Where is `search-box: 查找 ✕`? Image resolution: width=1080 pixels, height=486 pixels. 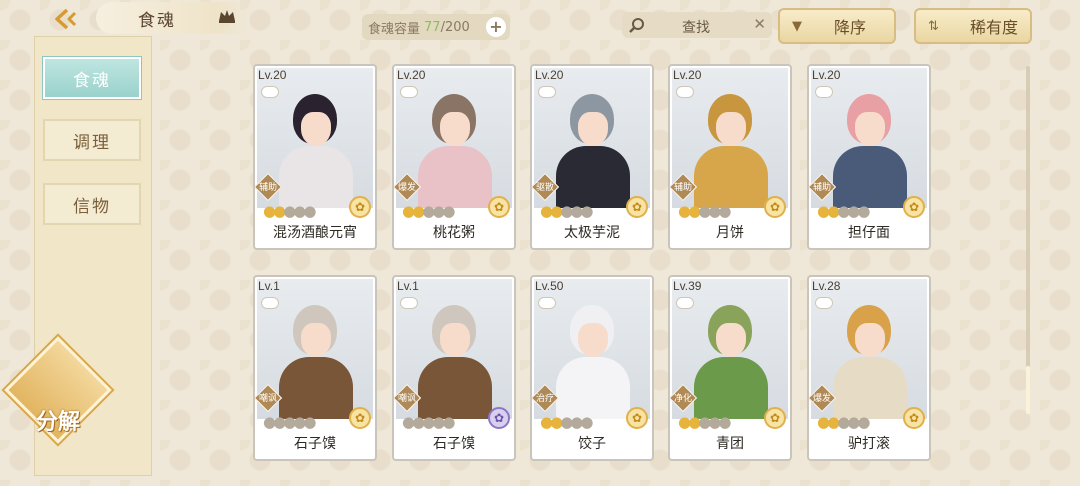
search-box: 查找 ✕ is located at coordinates (697, 25).